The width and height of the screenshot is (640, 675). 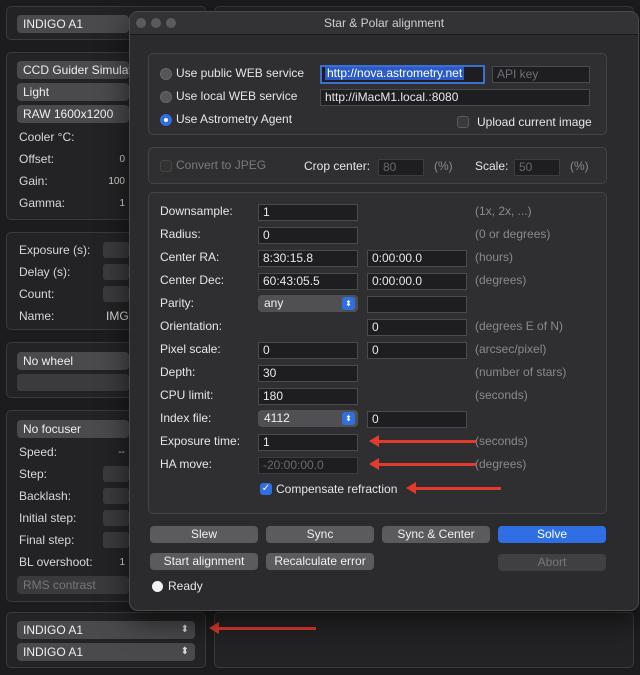 I want to click on wheel-filter-select, so click(x=73, y=382).